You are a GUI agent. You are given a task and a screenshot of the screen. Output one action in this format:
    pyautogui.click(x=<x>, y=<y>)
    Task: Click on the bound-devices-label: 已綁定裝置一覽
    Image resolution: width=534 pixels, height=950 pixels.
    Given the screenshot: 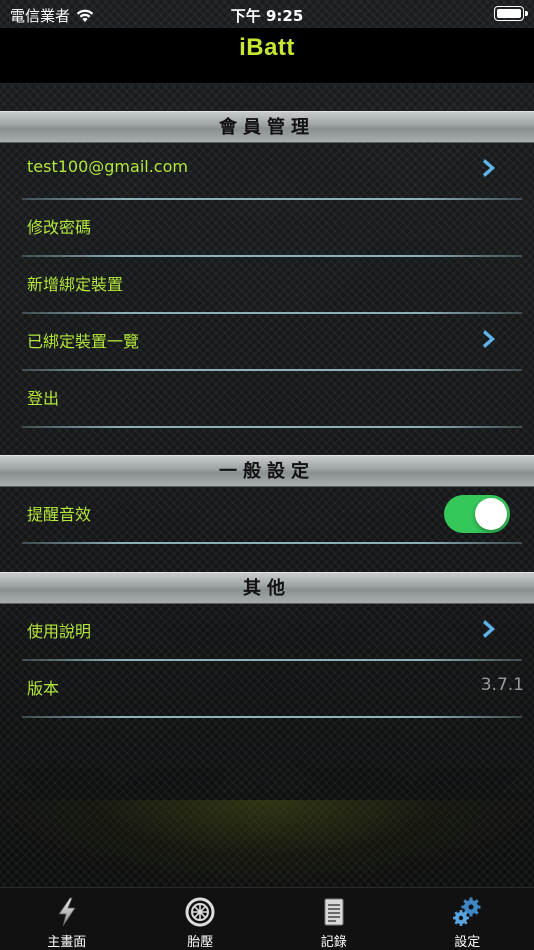 What is the action you would take?
    pyautogui.click(x=83, y=341)
    